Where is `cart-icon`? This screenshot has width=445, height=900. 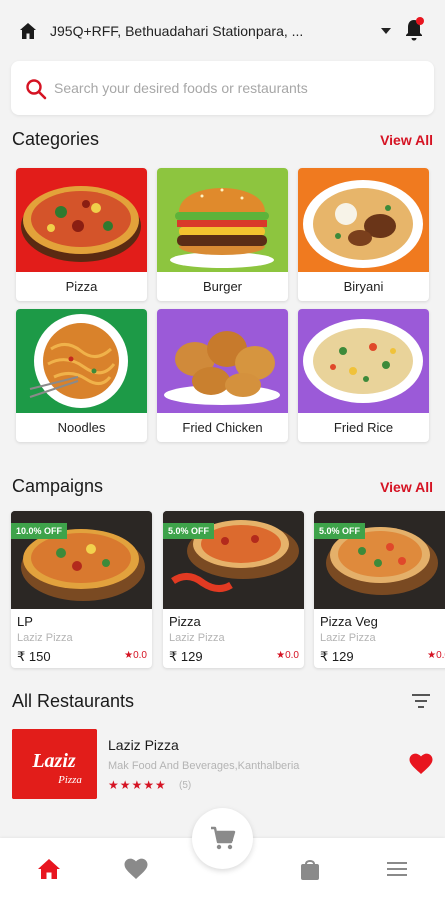
cart-icon is located at coordinates (223, 838).